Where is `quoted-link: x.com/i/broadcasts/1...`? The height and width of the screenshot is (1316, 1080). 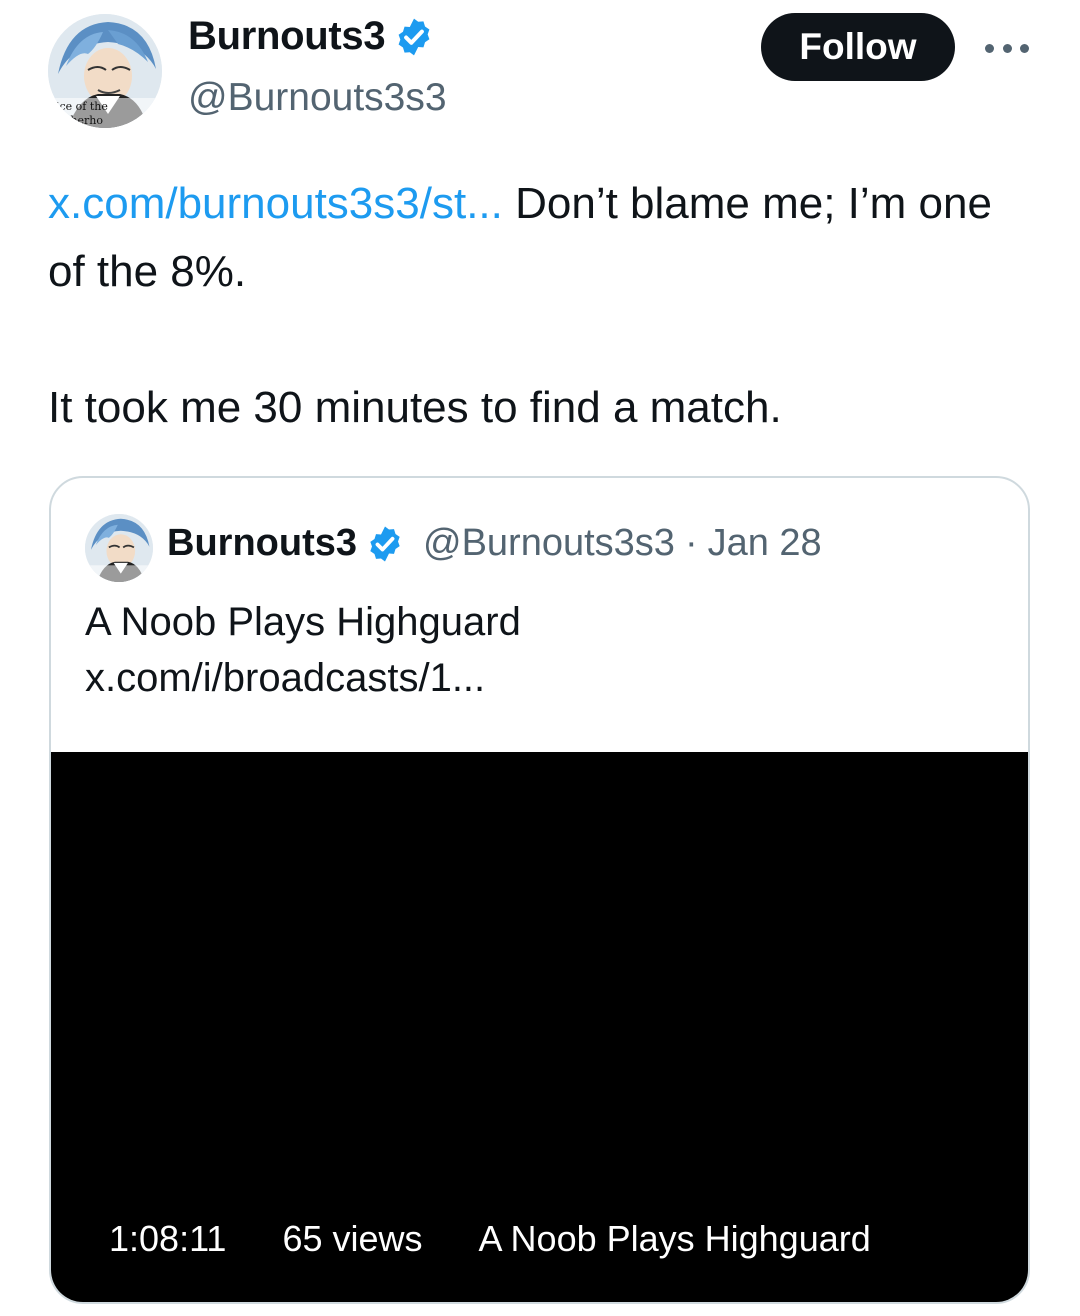
quoted-link: x.com/i/broadcasts/1... is located at coordinates (303, 678).